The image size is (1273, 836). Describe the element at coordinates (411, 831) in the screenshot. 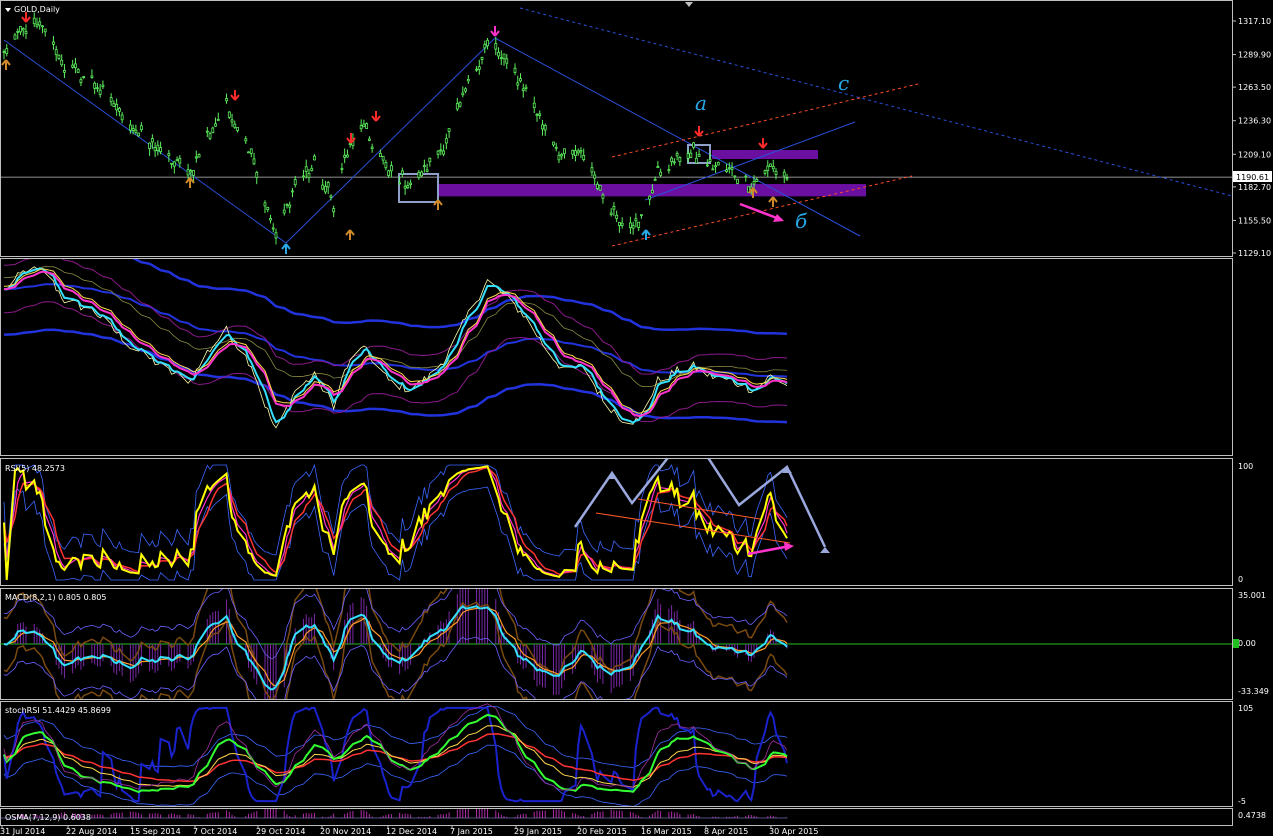

I see `date-tick-label: 12 Dec 2014` at that location.